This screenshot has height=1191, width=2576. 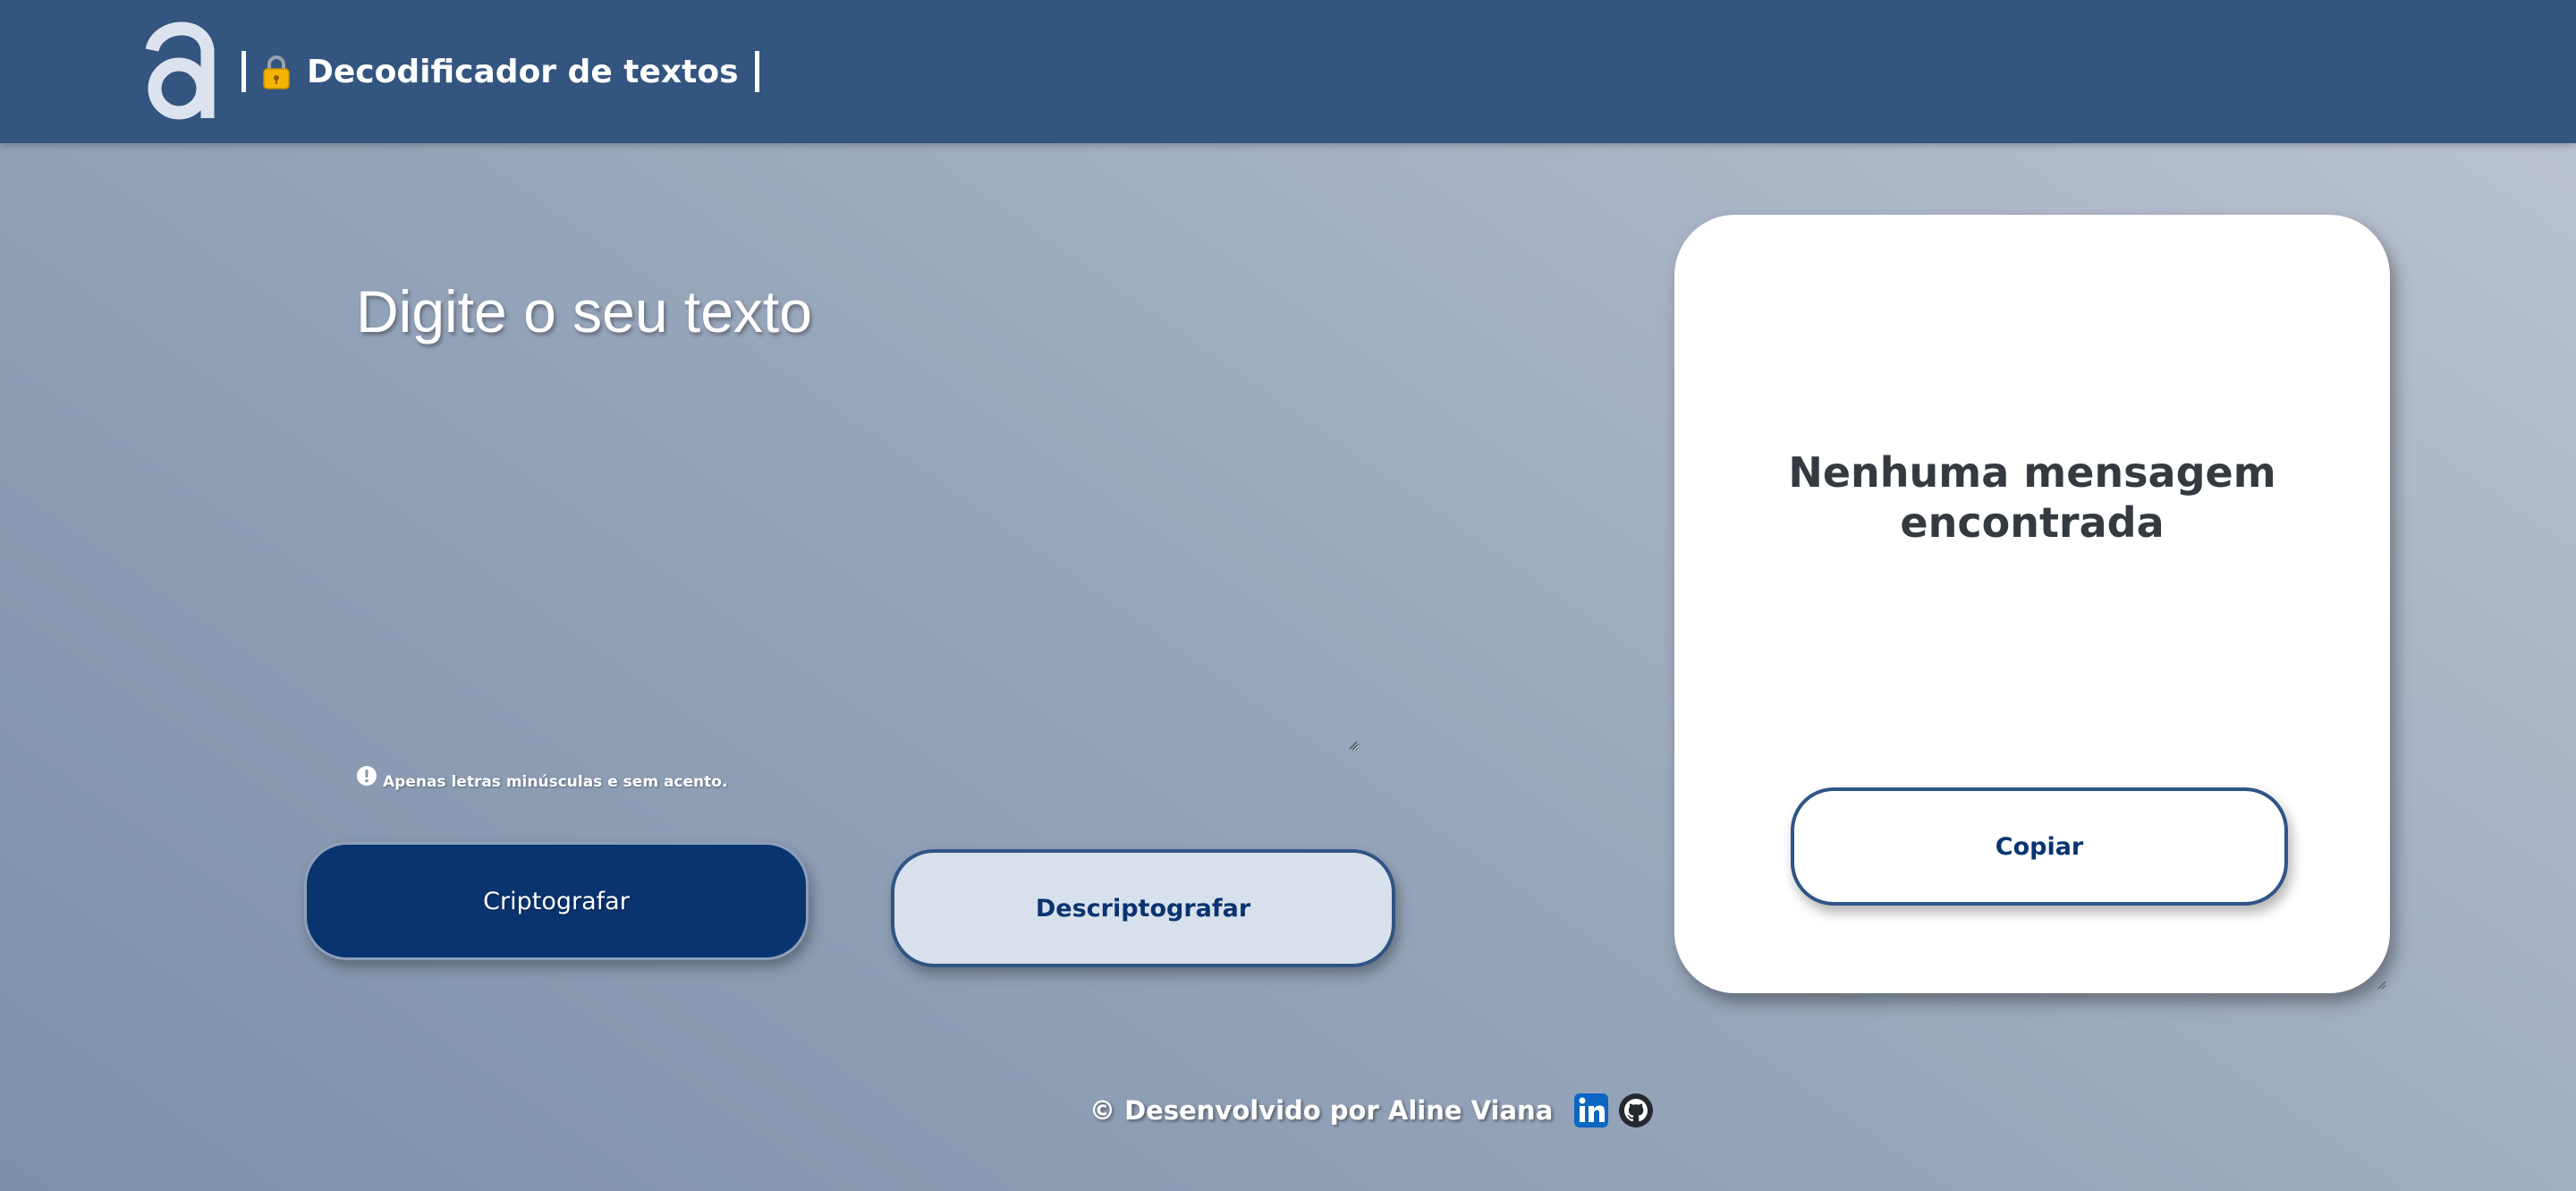 What do you see at coordinates (1636, 1110) in the screenshot?
I see `github-icon` at bounding box center [1636, 1110].